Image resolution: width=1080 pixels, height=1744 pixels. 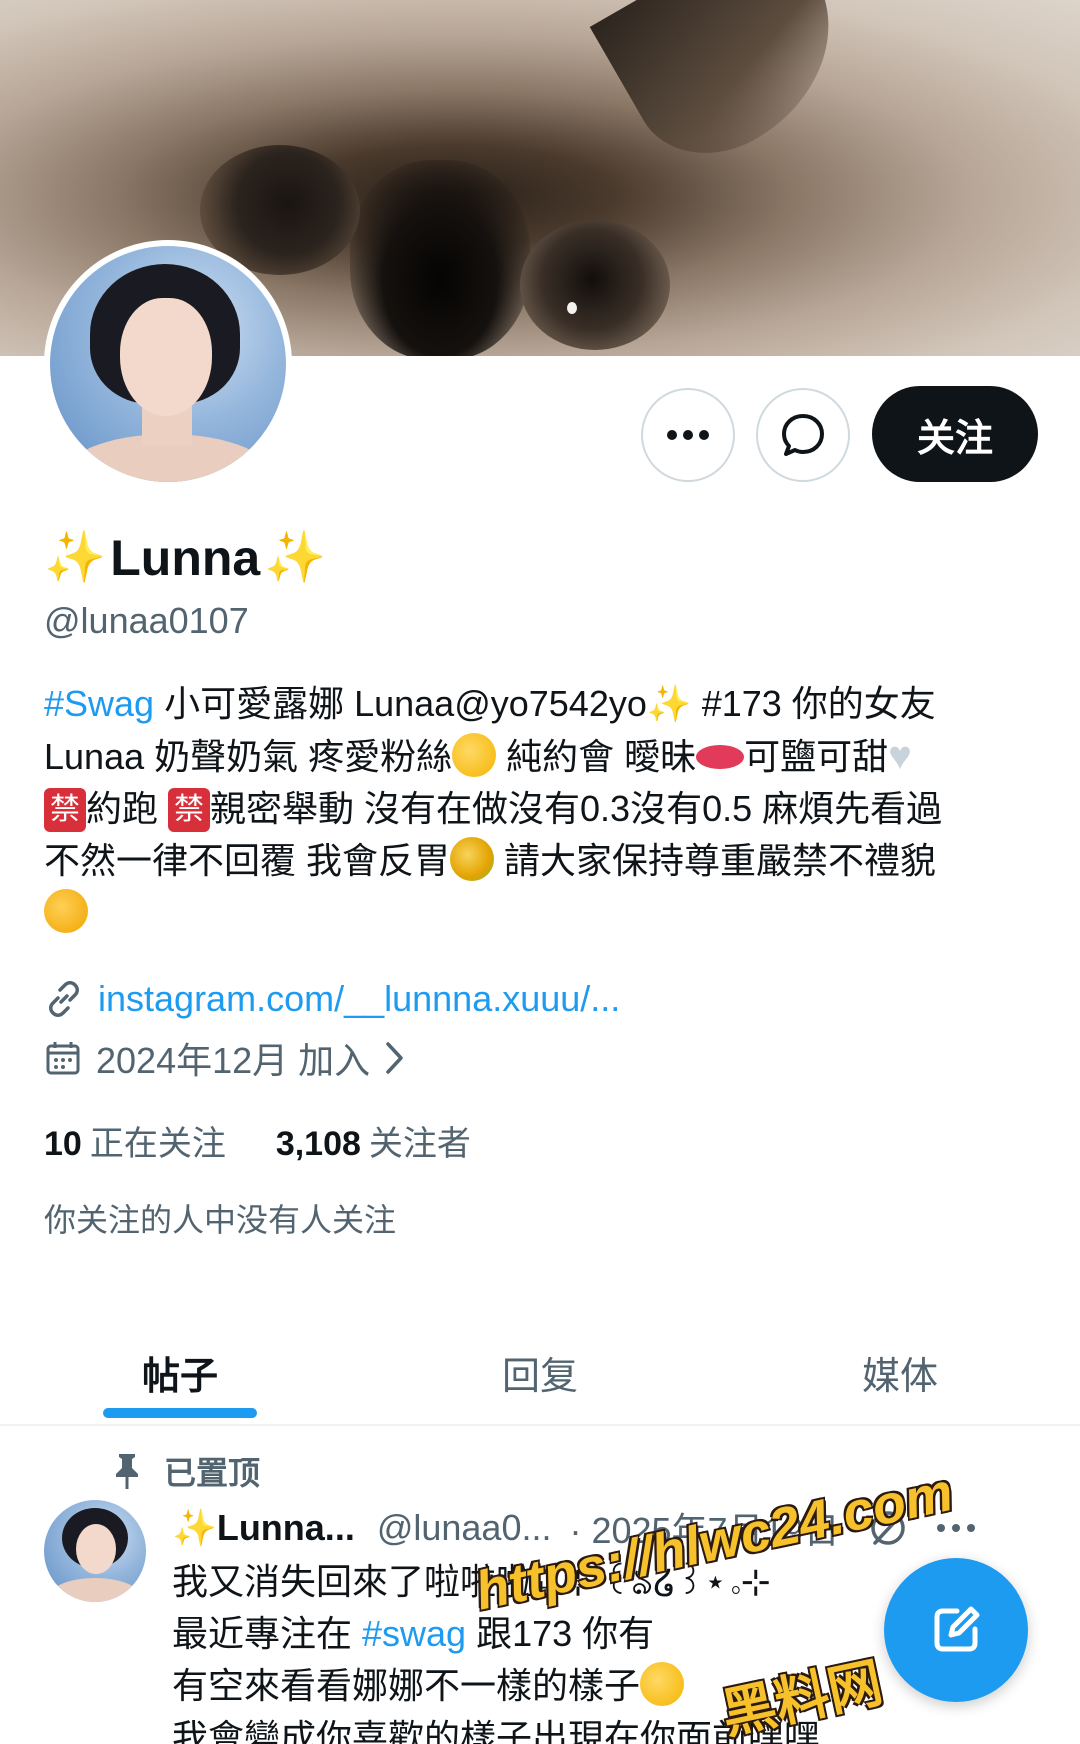 I want to click on followers-count: 3,108, so click(x=318, y=1144).